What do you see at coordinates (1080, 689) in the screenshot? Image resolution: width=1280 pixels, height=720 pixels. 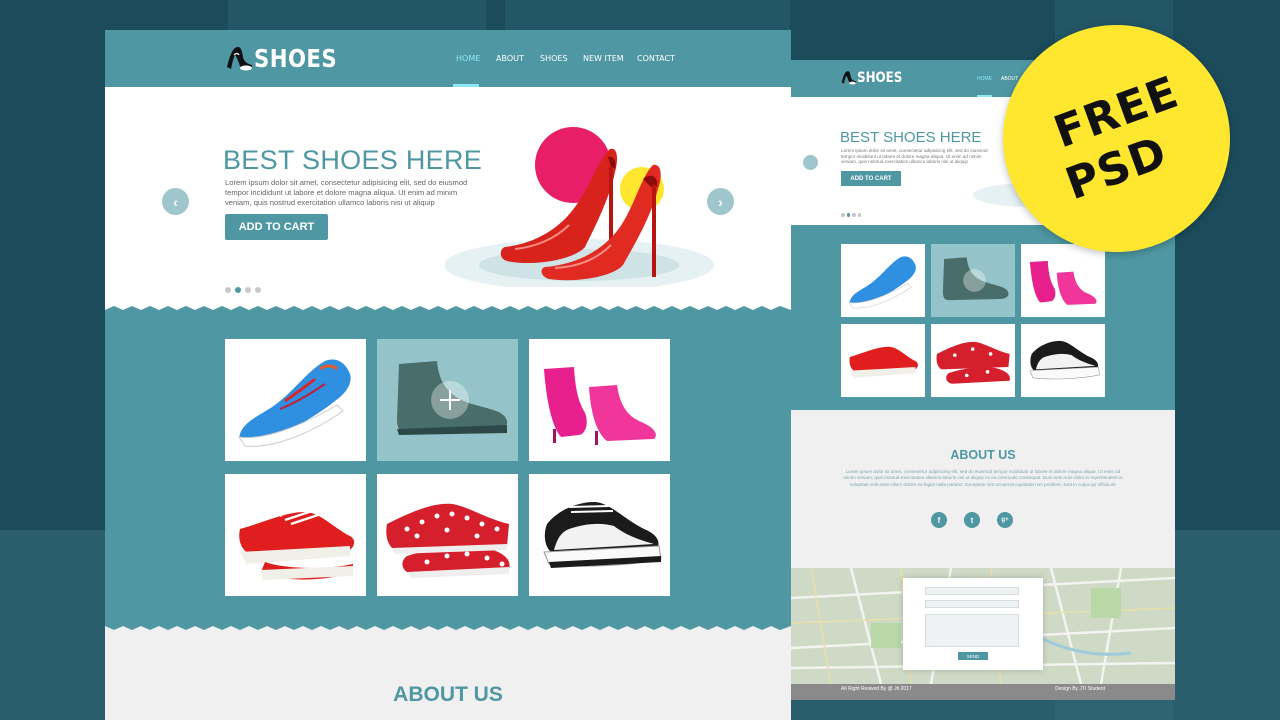 I see `footer-credit: Design By JTI Student` at bounding box center [1080, 689].